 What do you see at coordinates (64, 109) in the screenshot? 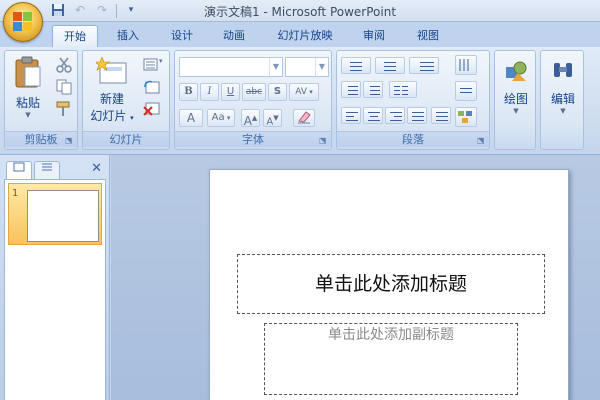
I see `format-painter-icon` at bounding box center [64, 109].